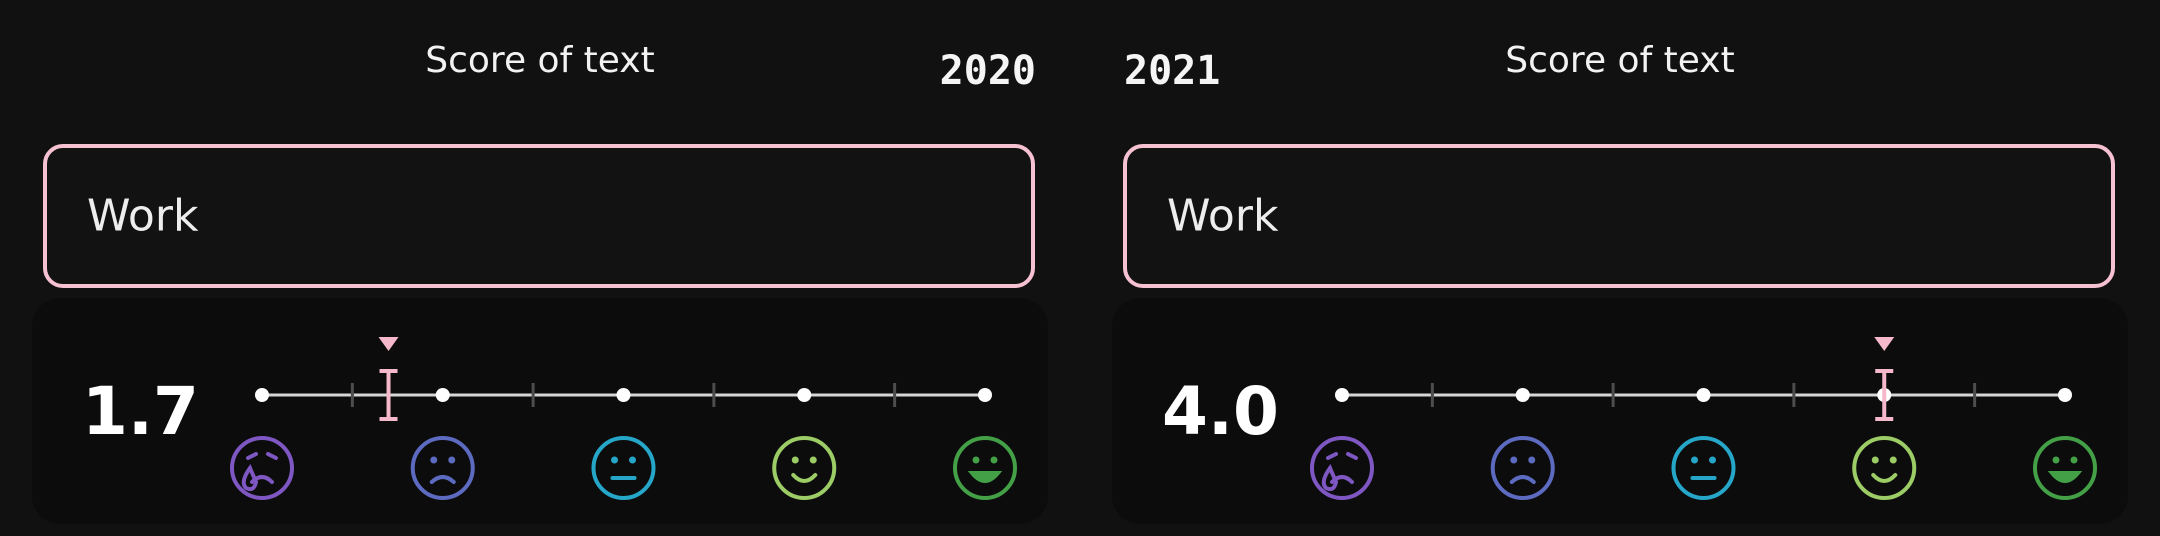 Image resolution: width=2160 pixels, height=536 pixels. I want to click on year-label: 2021, so click(1172, 71).